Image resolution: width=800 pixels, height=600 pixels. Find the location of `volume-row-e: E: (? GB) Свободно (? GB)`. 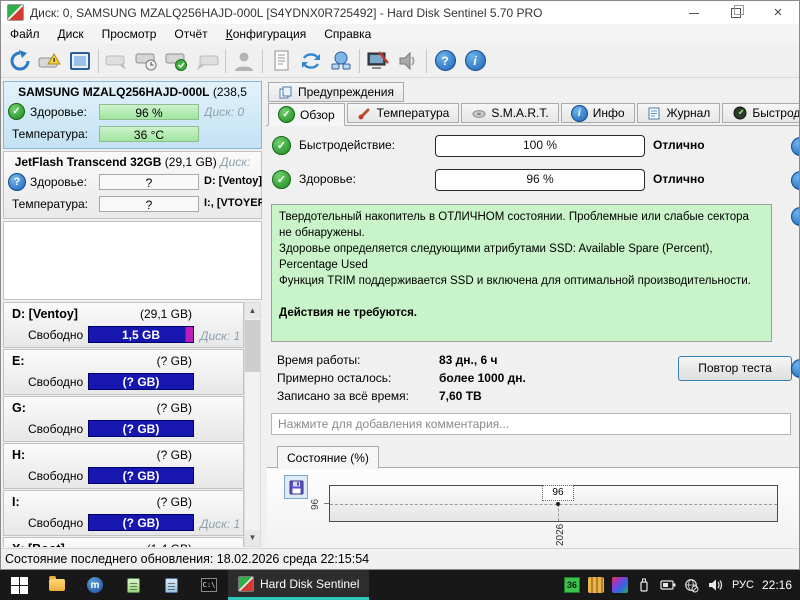

volume-row-e: E: (? GB) Свободно (? GB) is located at coordinates (123, 372).